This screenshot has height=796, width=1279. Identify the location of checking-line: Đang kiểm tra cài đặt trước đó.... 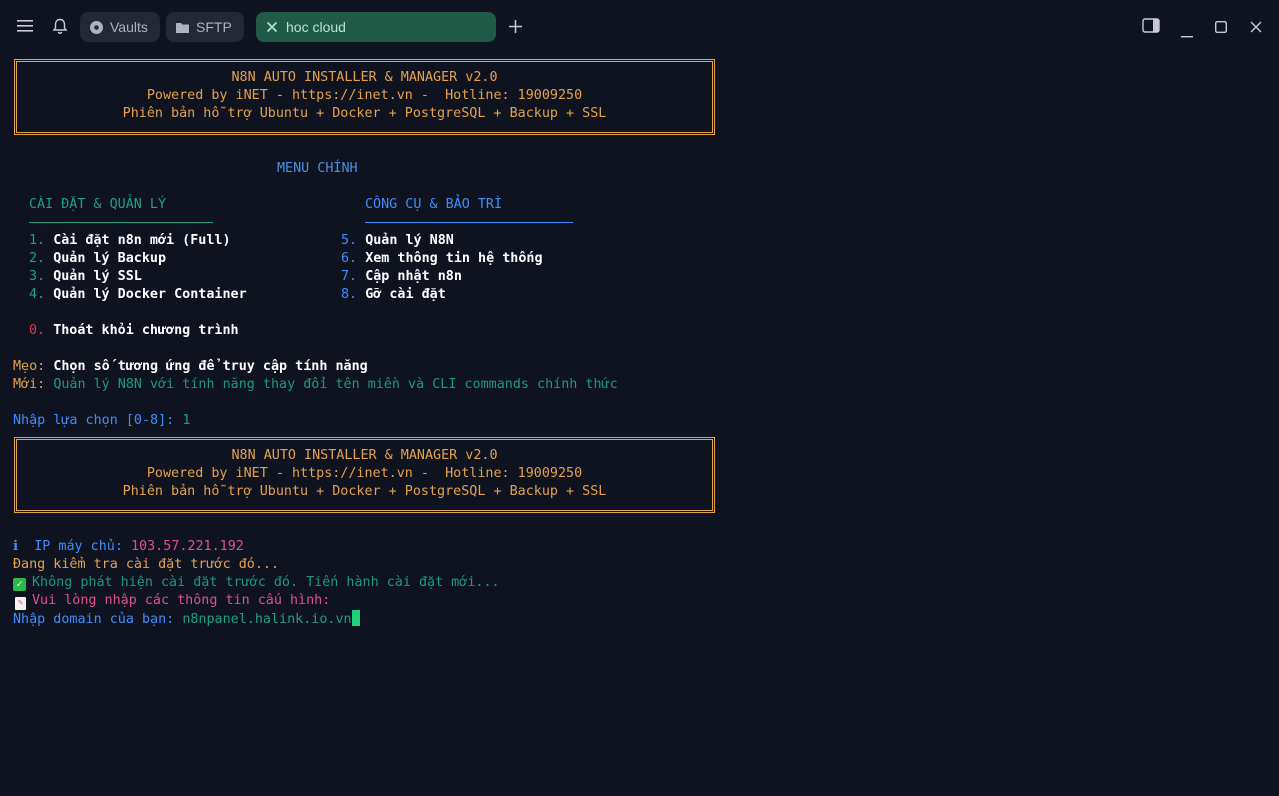
(146, 564).